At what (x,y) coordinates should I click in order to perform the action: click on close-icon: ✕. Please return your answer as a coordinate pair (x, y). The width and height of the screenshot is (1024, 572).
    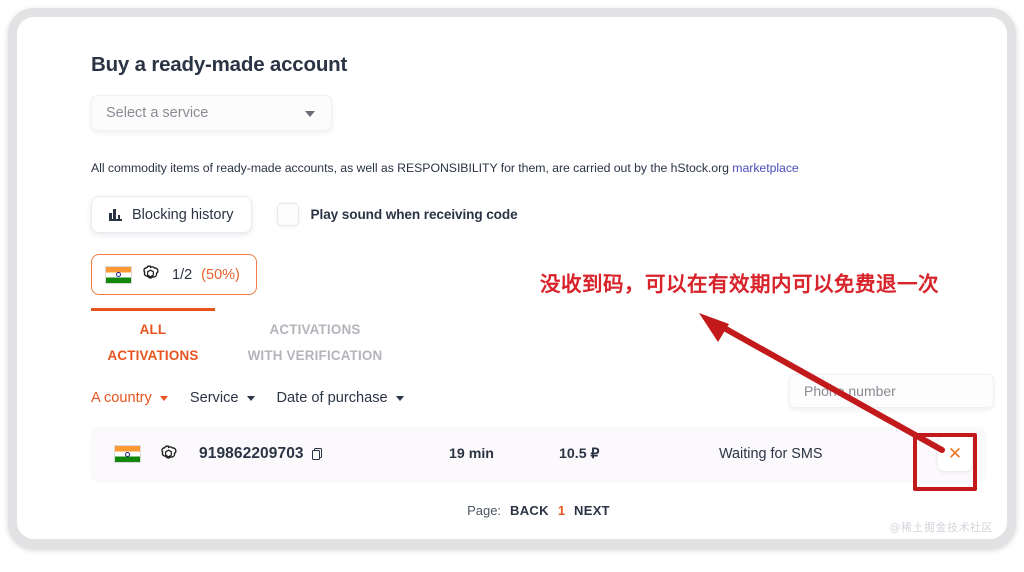
    Looking at the image, I should click on (955, 454).